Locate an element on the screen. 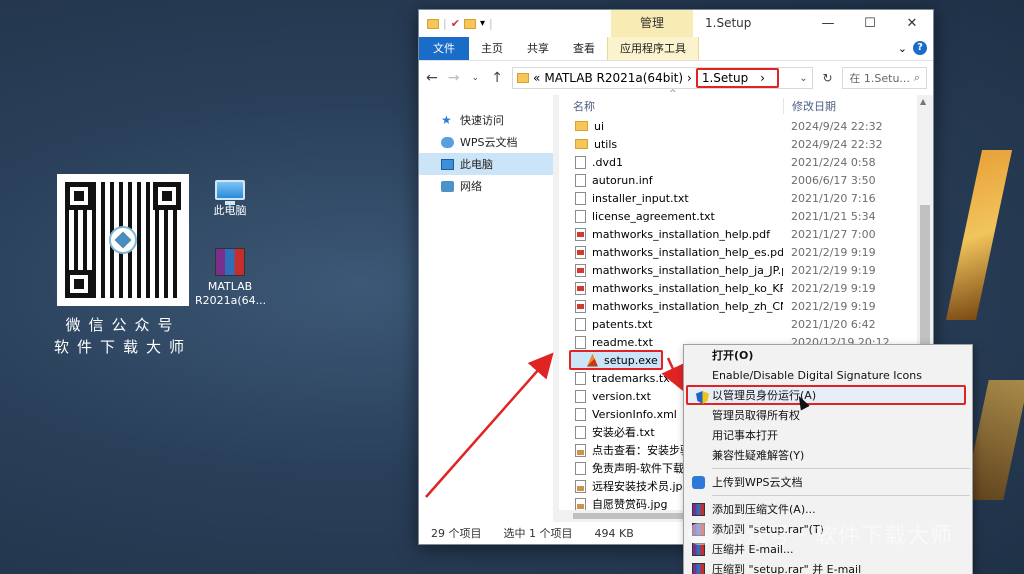 This screenshot has width=1024, height=574. context-menu-label: 用记事本打开 is located at coordinates (745, 435).